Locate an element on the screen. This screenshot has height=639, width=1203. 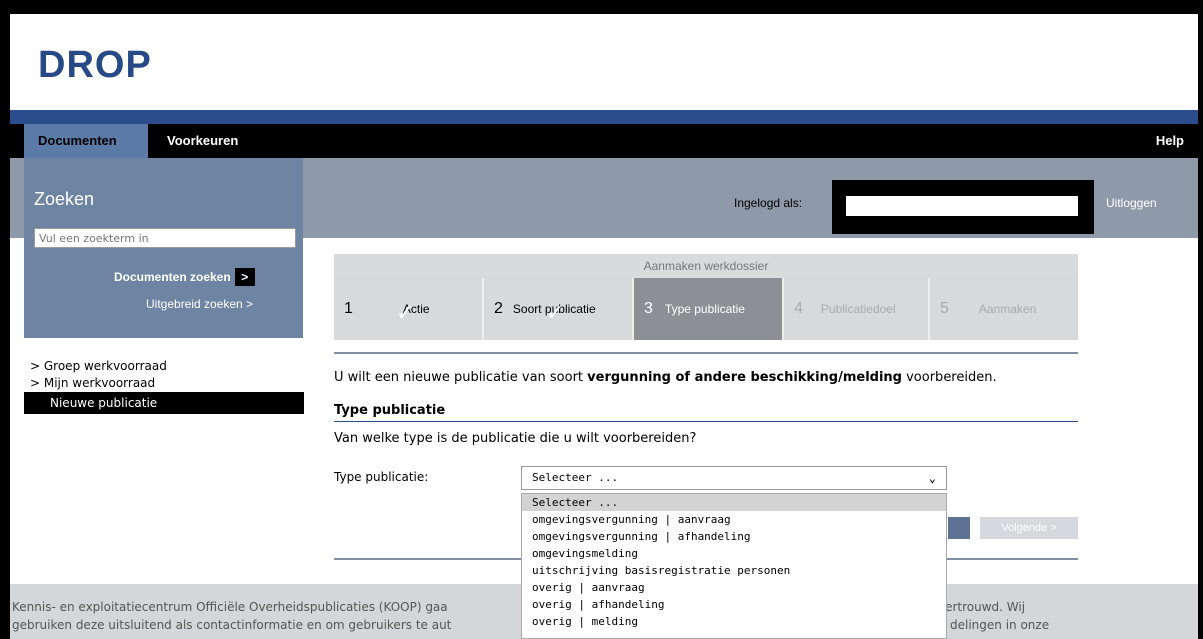
search-panel is located at coordinates (163, 248).